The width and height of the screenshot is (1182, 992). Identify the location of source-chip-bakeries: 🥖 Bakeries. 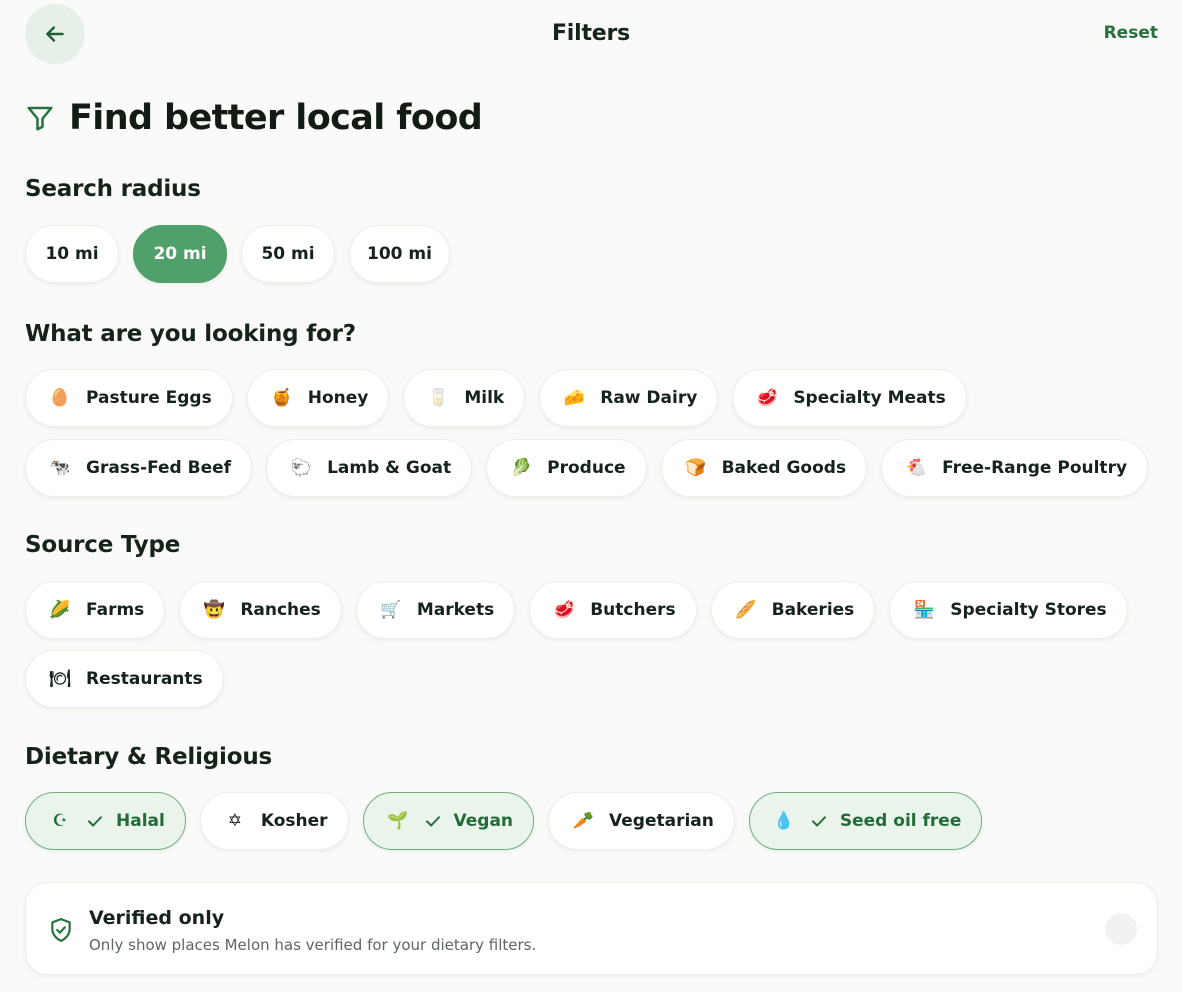
(793, 610).